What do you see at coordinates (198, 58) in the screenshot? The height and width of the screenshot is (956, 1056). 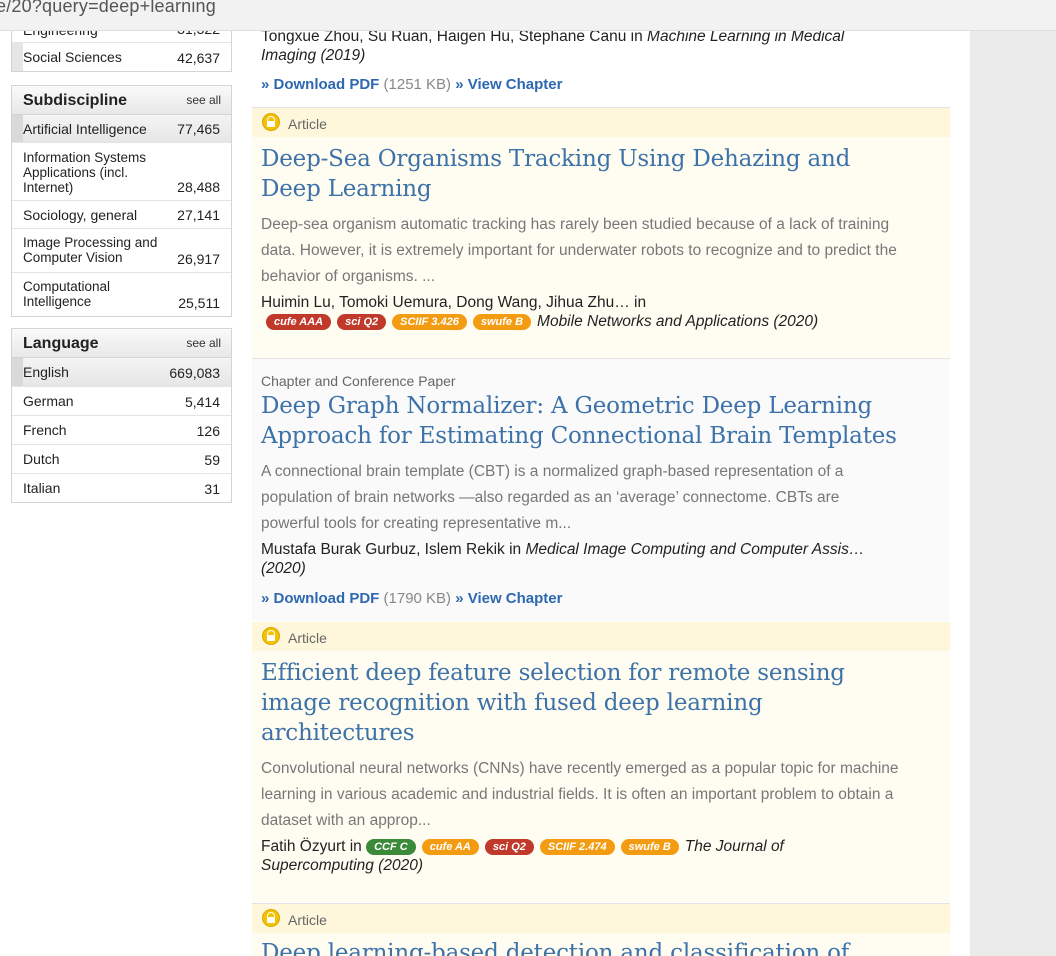 I see `facet-item-count: 42,637` at bounding box center [198, 58].